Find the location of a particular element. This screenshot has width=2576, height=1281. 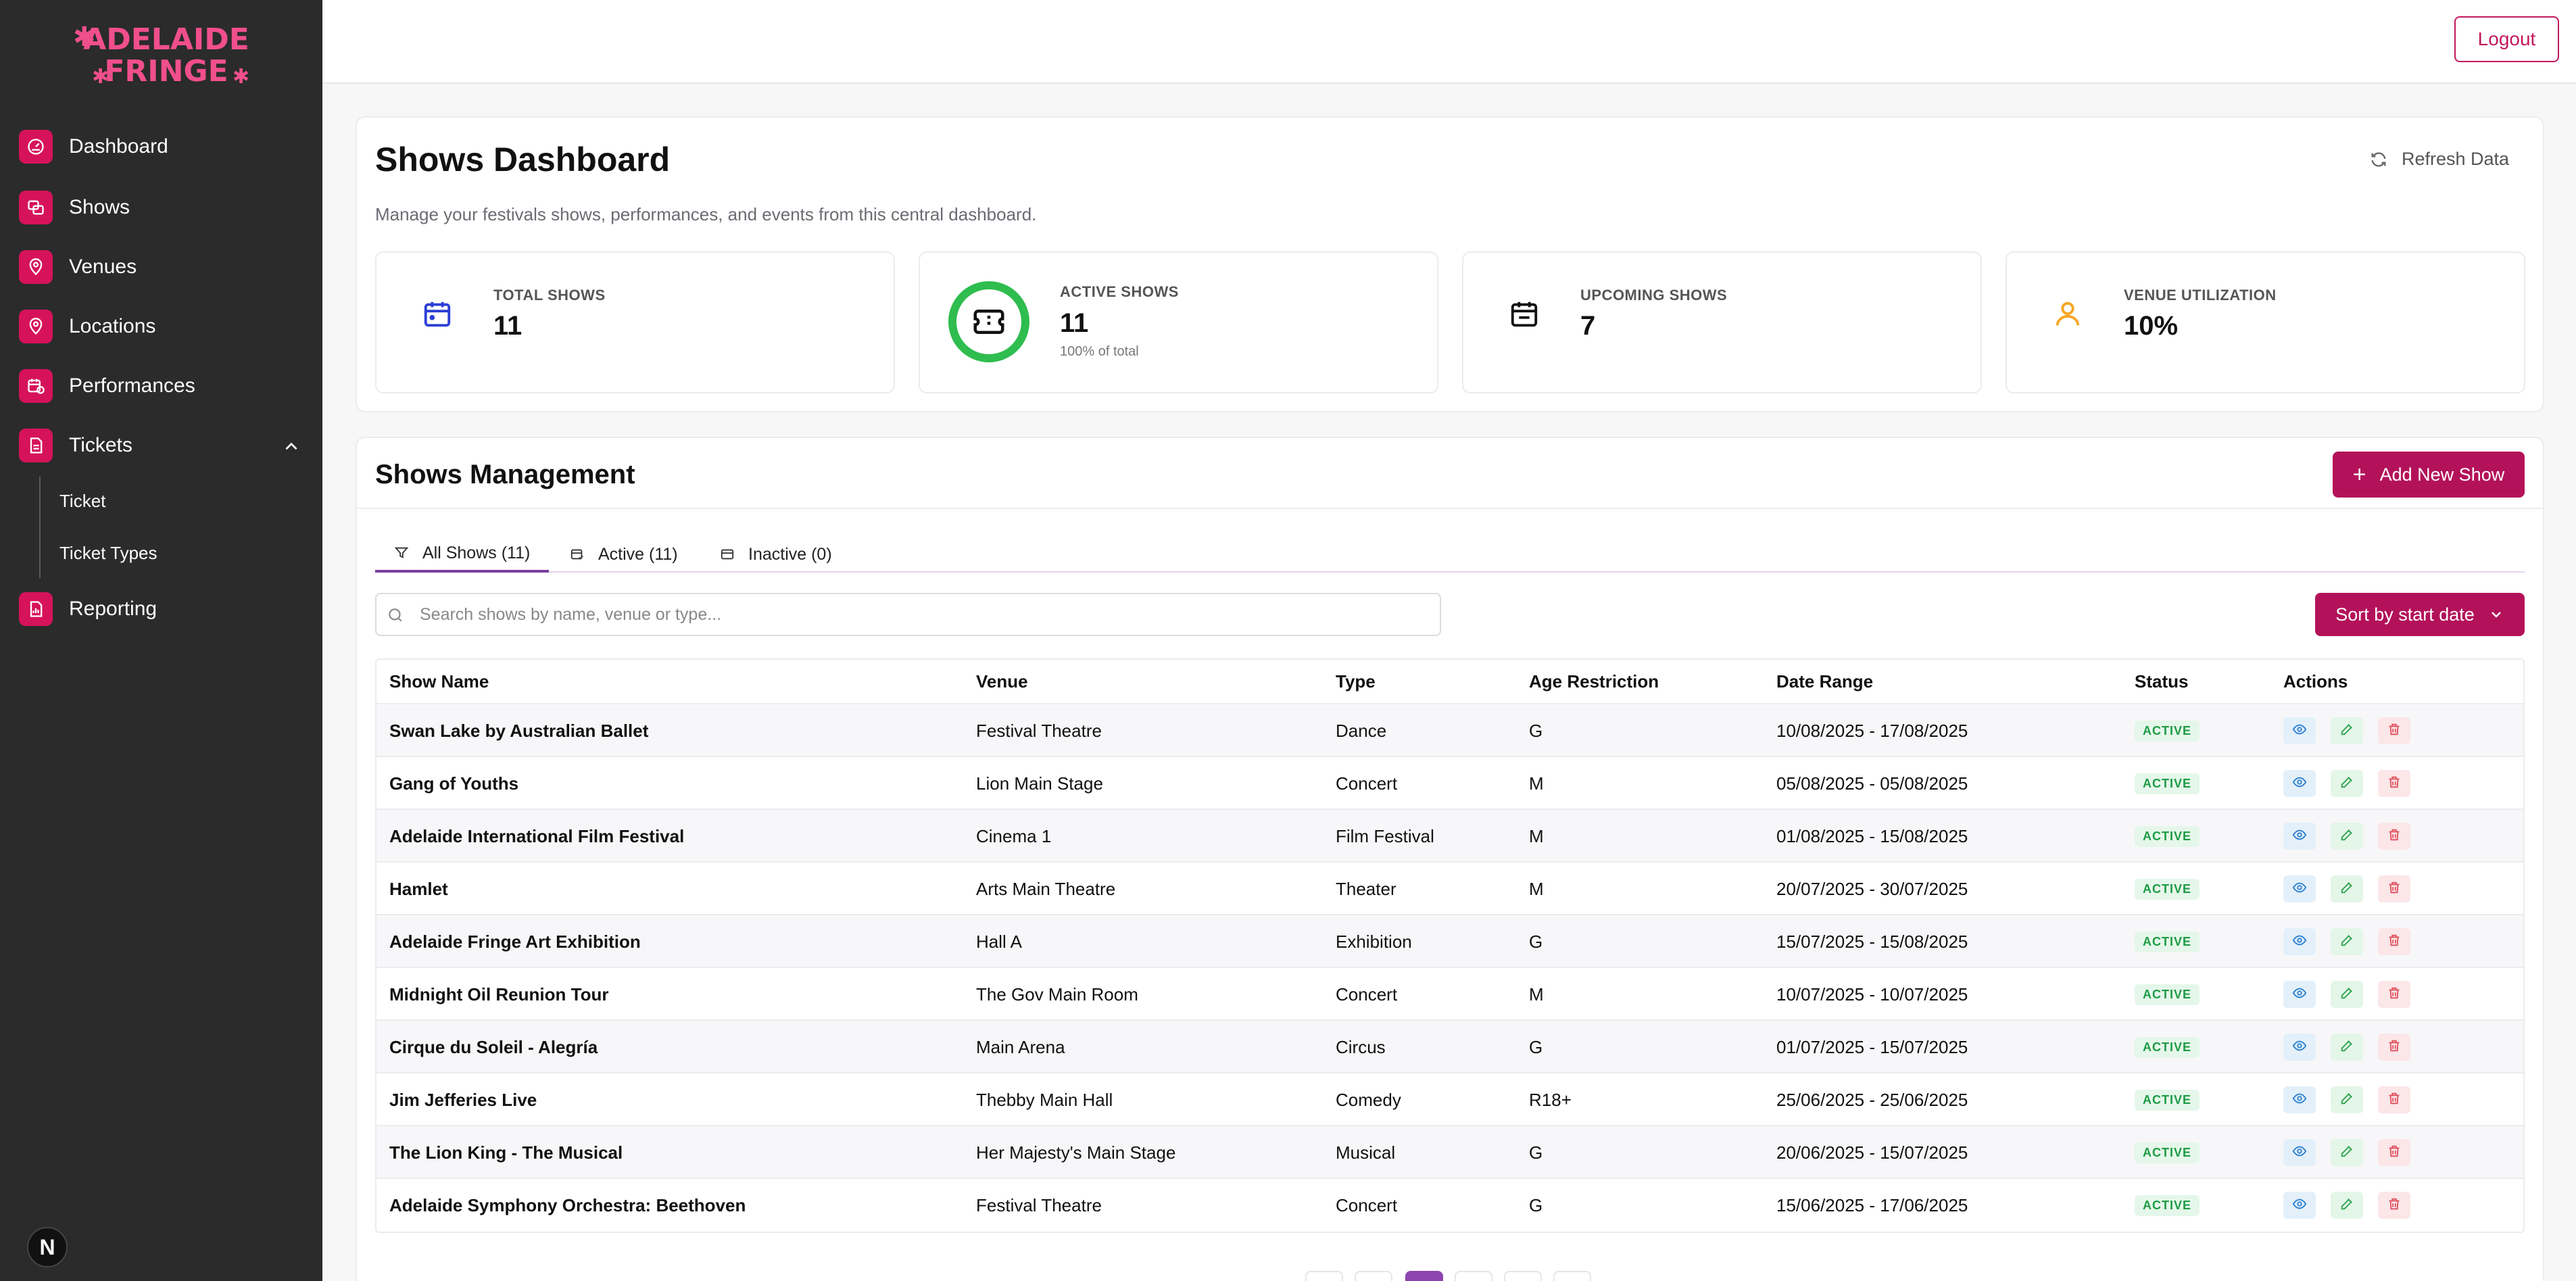

type-cell: Comedy is located at coordinates (1368, 1099).